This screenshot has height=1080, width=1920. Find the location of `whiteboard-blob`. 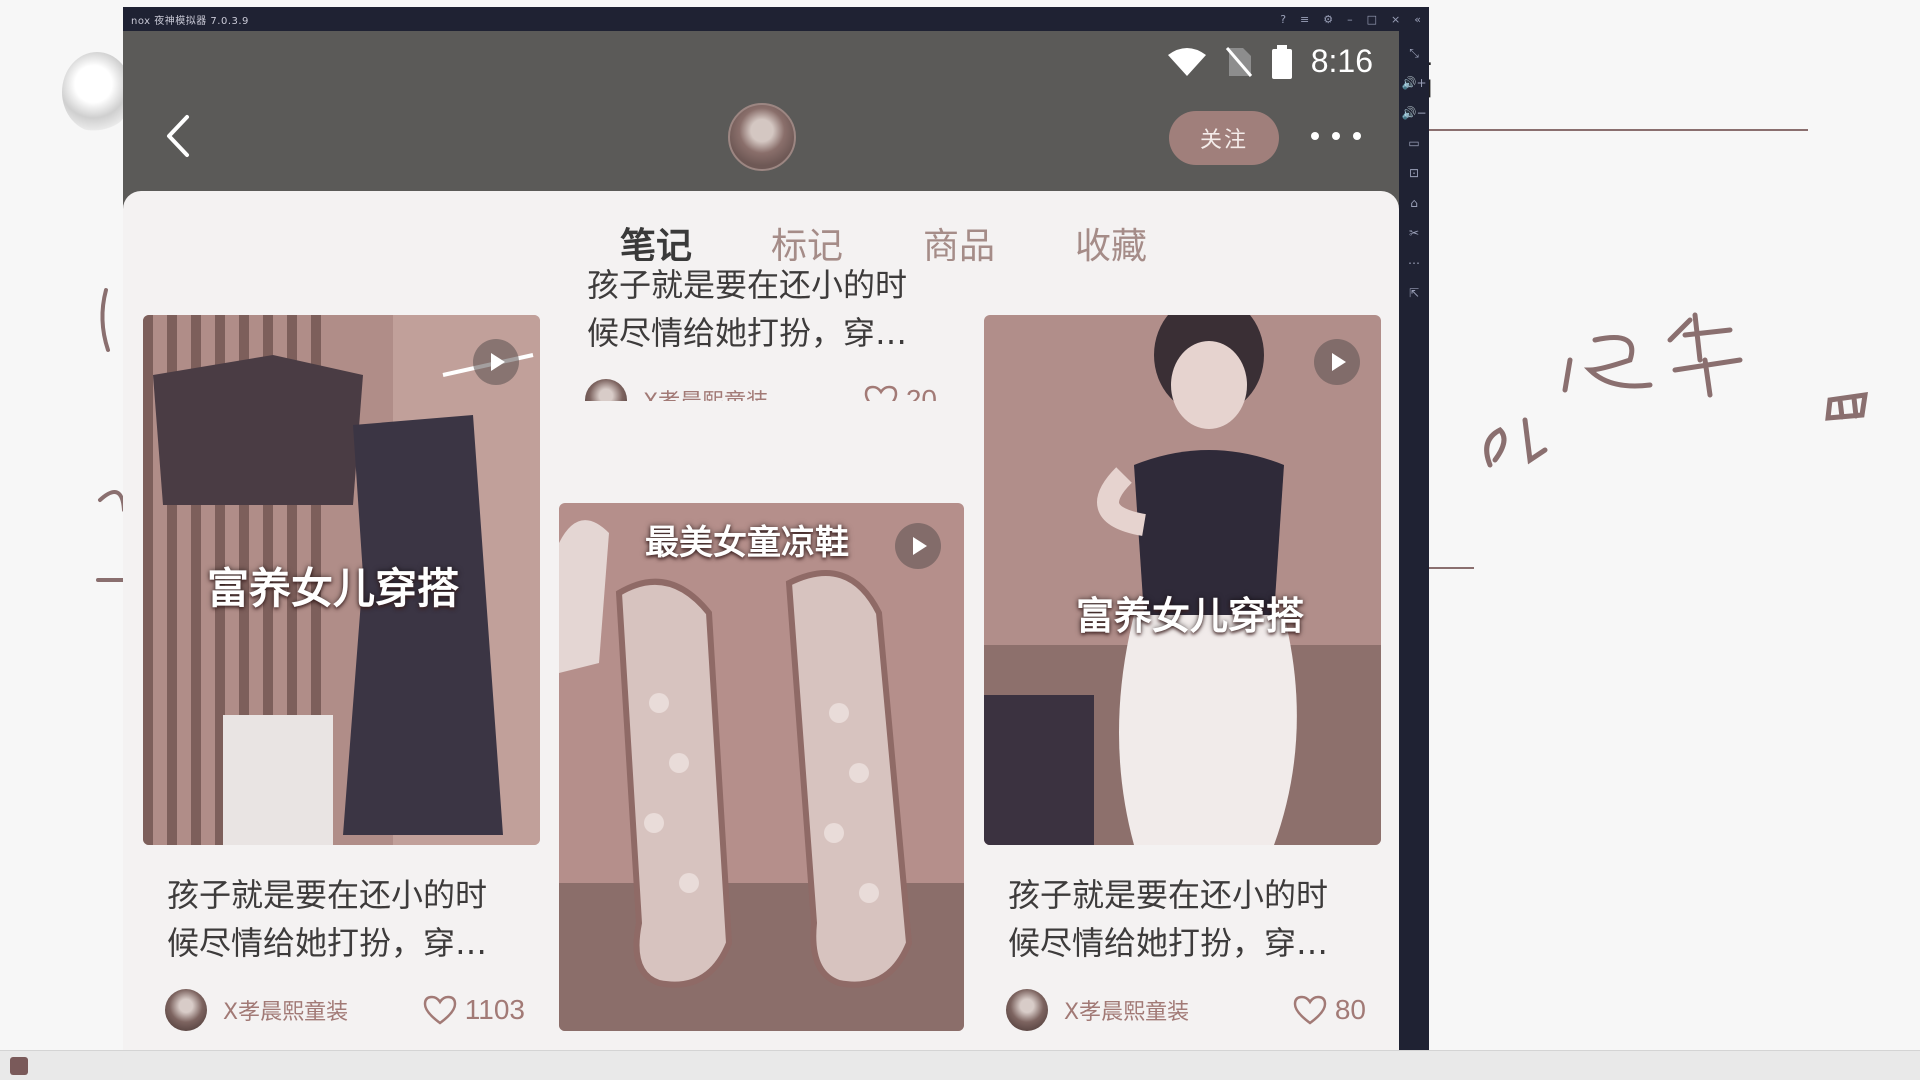

whiteboard-blob is located at coordinates (97, 92).